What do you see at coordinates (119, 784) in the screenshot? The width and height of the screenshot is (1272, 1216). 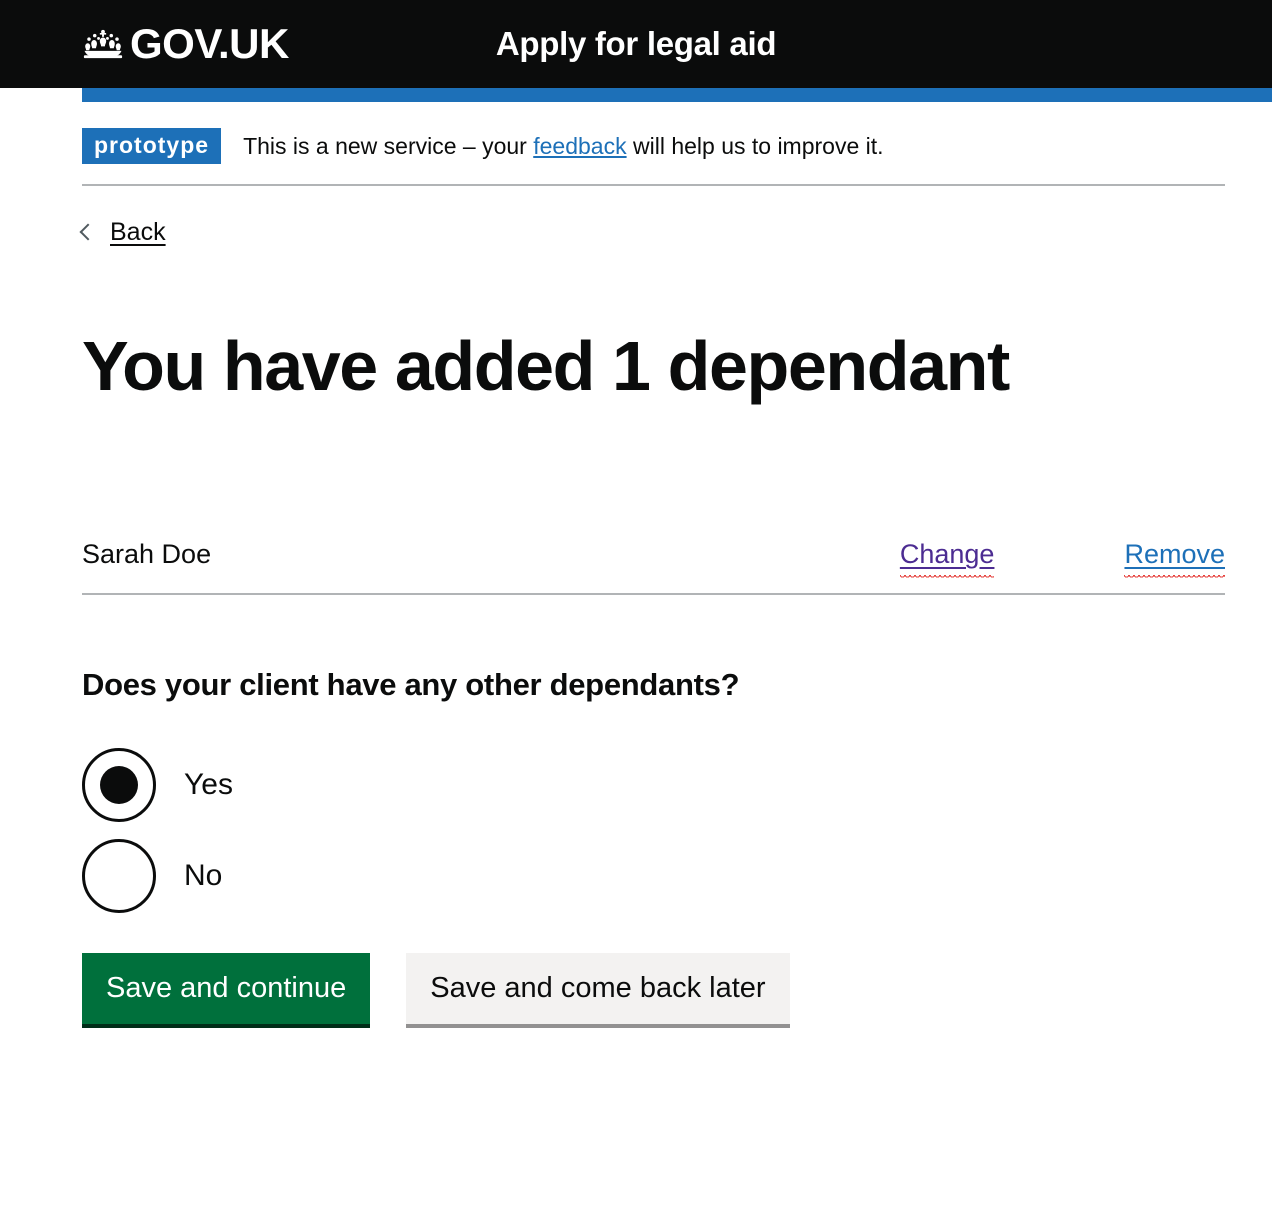 I see `radio-button-yes` at bounding box center [119, 784].